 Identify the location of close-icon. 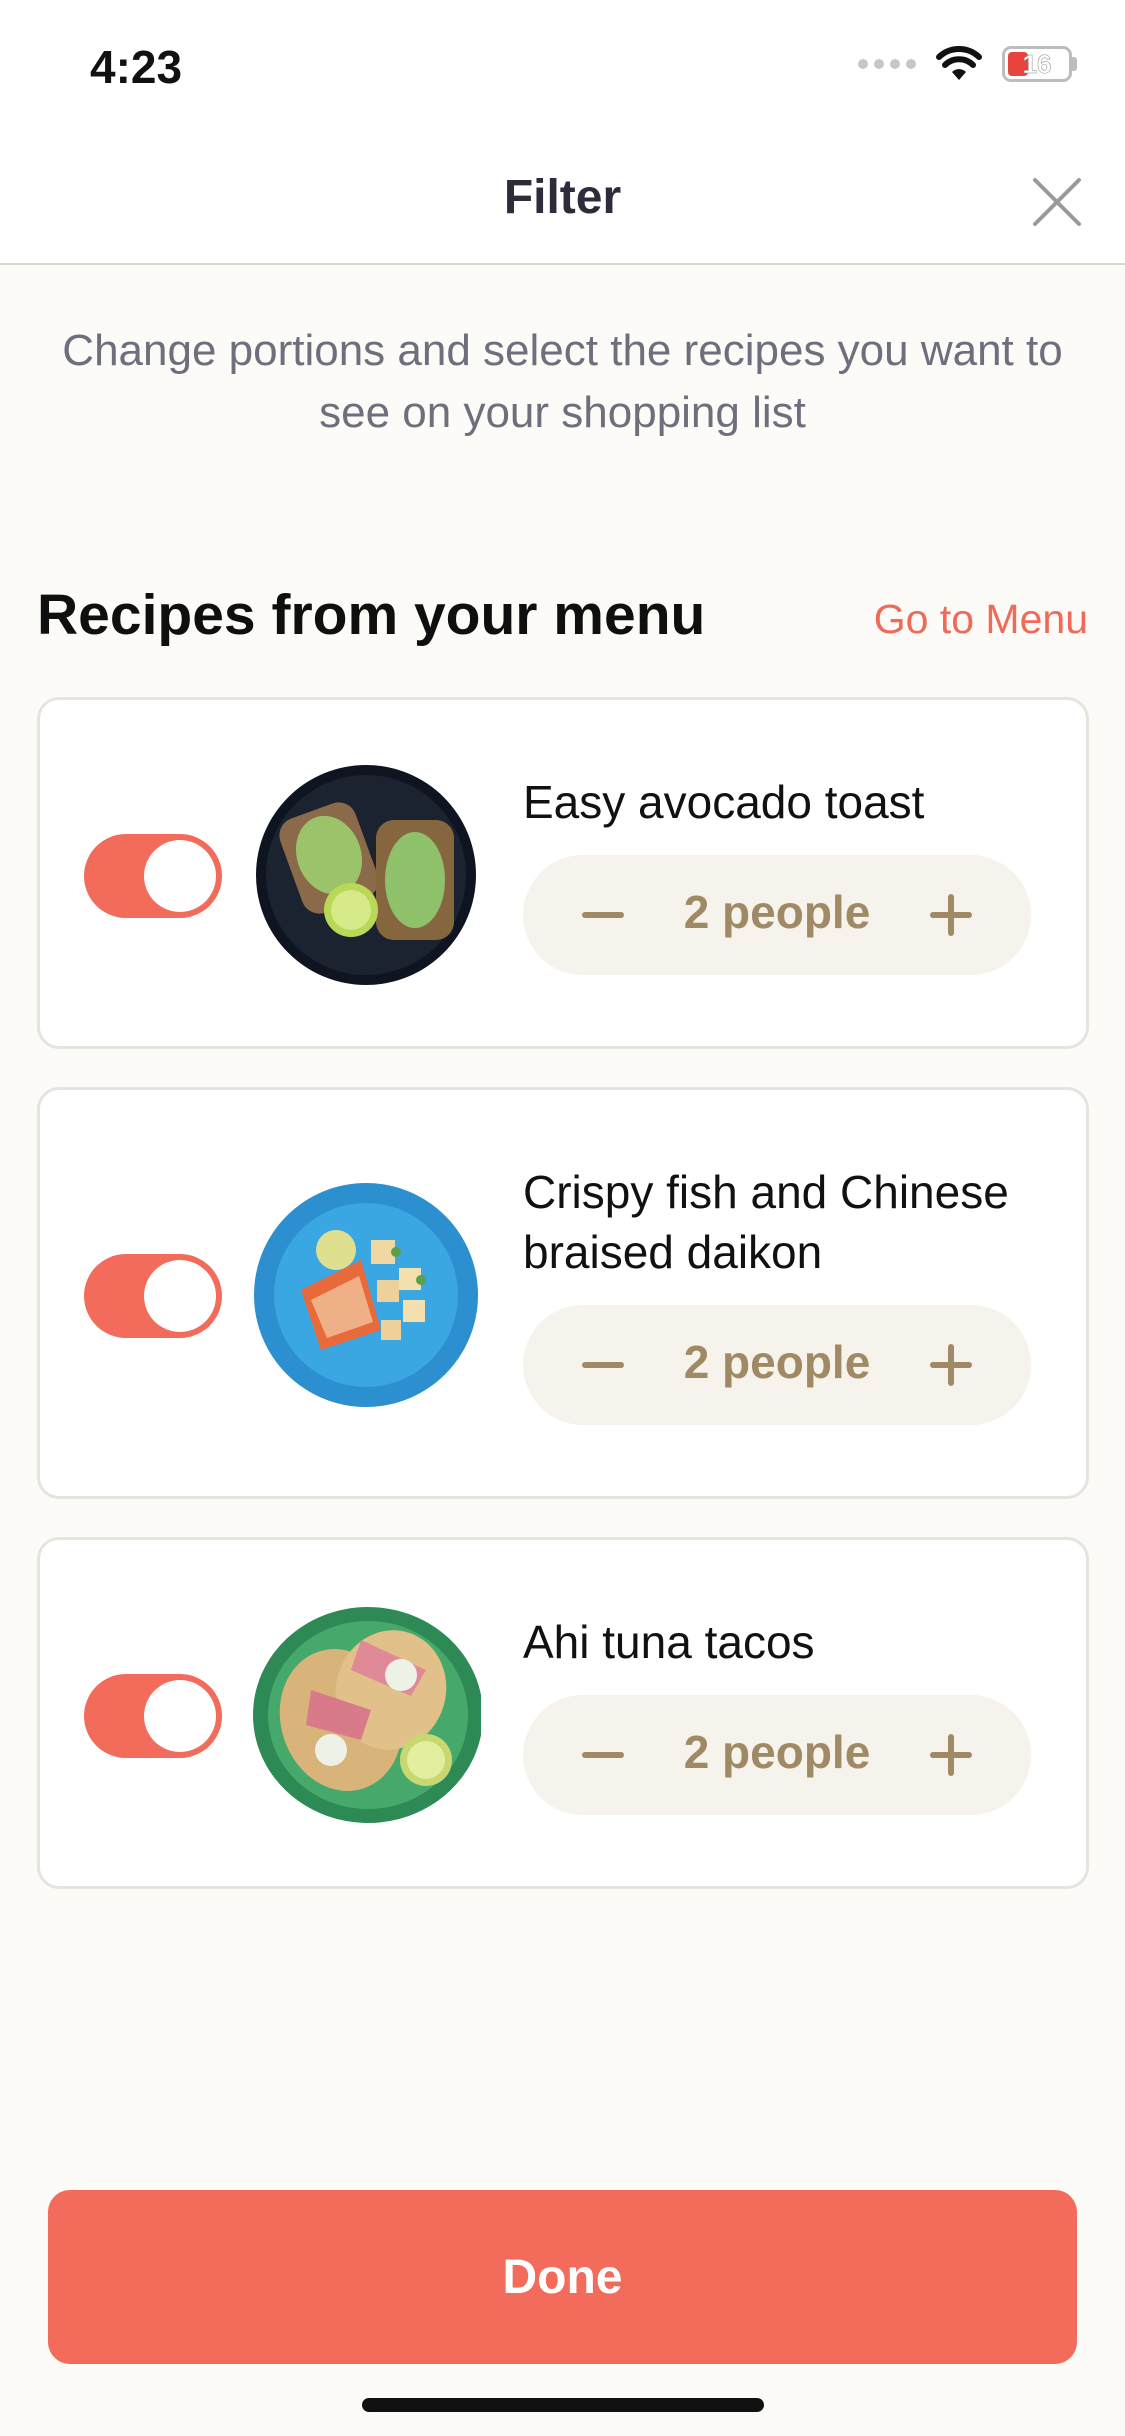
(1057, 202).